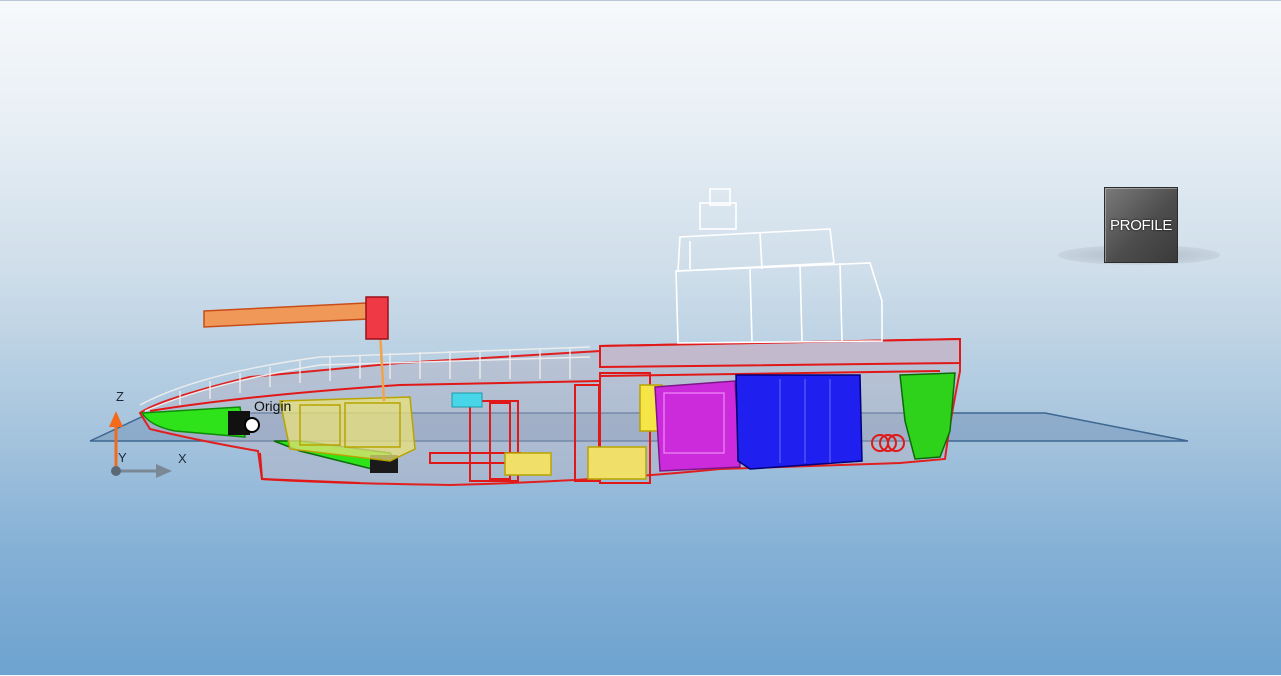 This screenshot has width=1281, height=676. I want to click on superstructure, so click(779, 266).